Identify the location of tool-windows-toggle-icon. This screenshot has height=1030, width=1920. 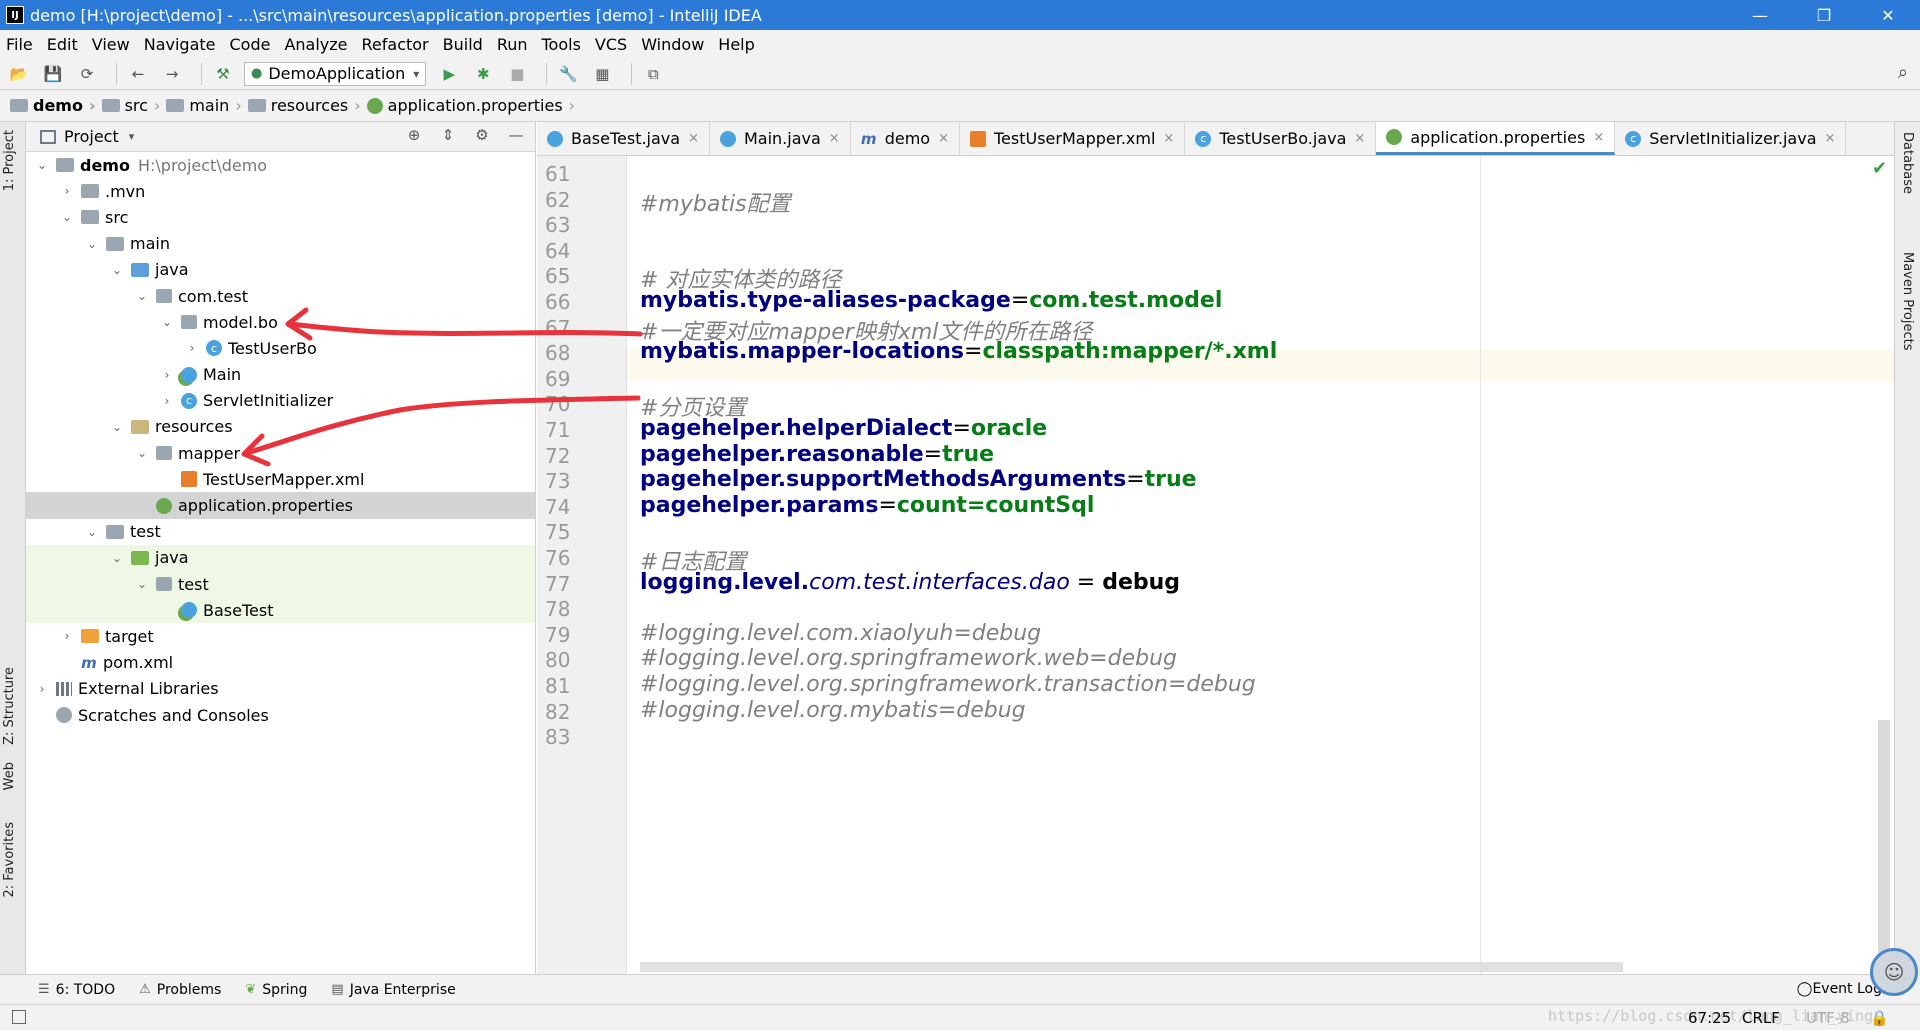
(19, 1017).